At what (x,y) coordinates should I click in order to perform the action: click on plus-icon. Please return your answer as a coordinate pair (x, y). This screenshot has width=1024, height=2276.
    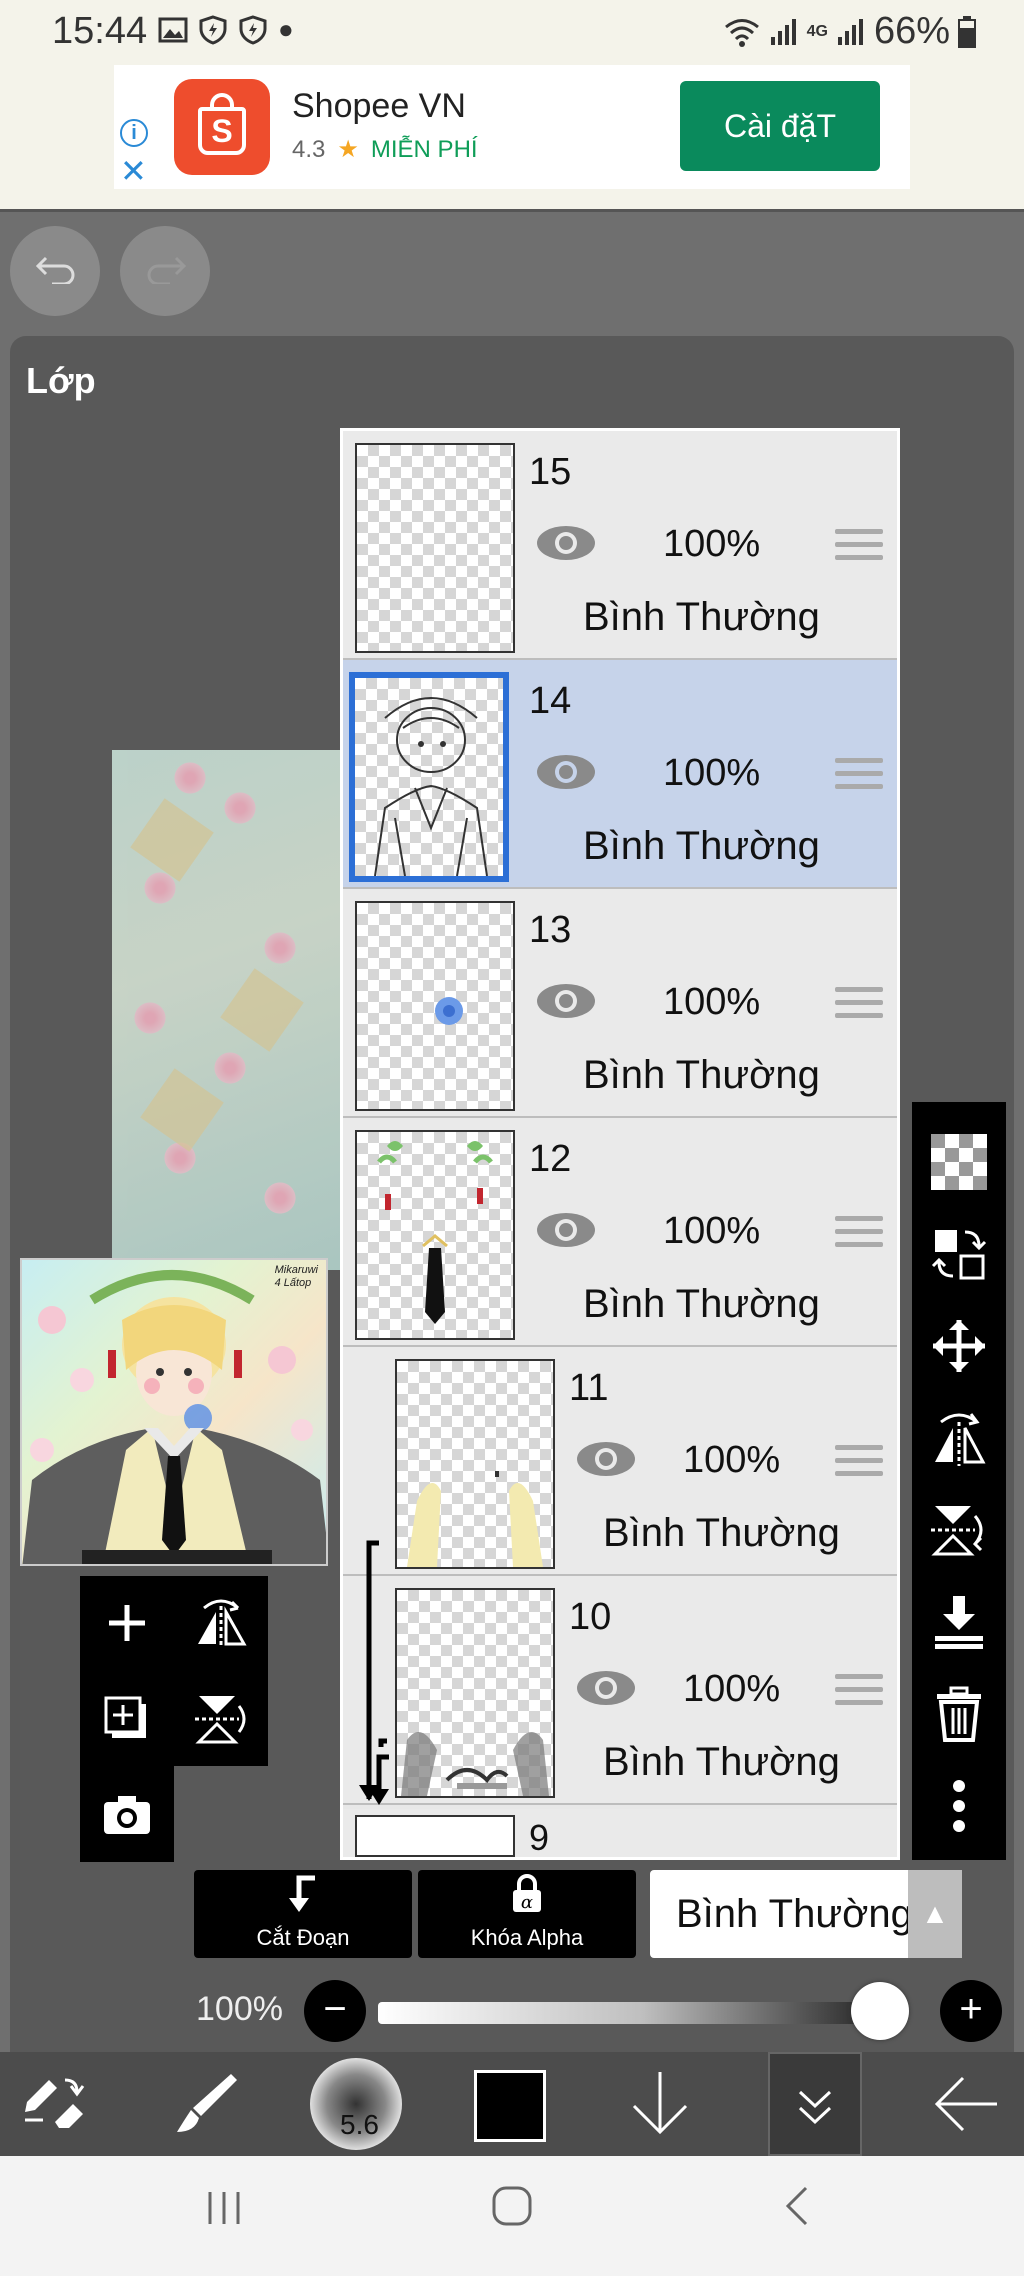
    Looking at the image, I should click on (127, 1623).